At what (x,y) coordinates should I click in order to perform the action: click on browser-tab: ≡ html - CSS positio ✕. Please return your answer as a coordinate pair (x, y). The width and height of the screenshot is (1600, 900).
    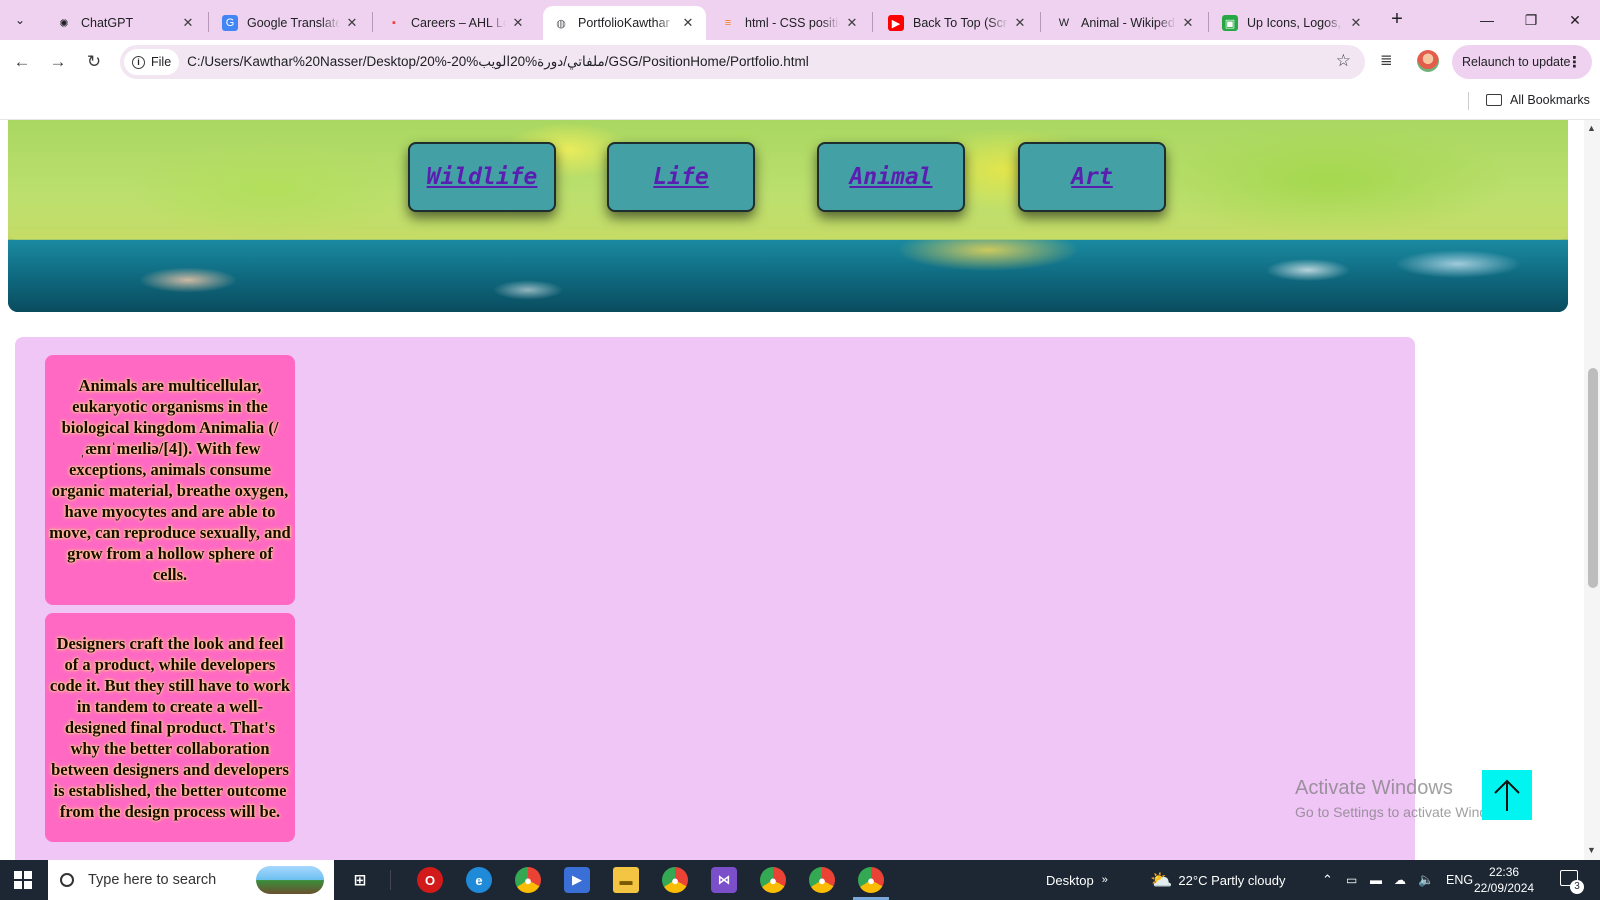
    Looking at the image, I should click on (790, 23).